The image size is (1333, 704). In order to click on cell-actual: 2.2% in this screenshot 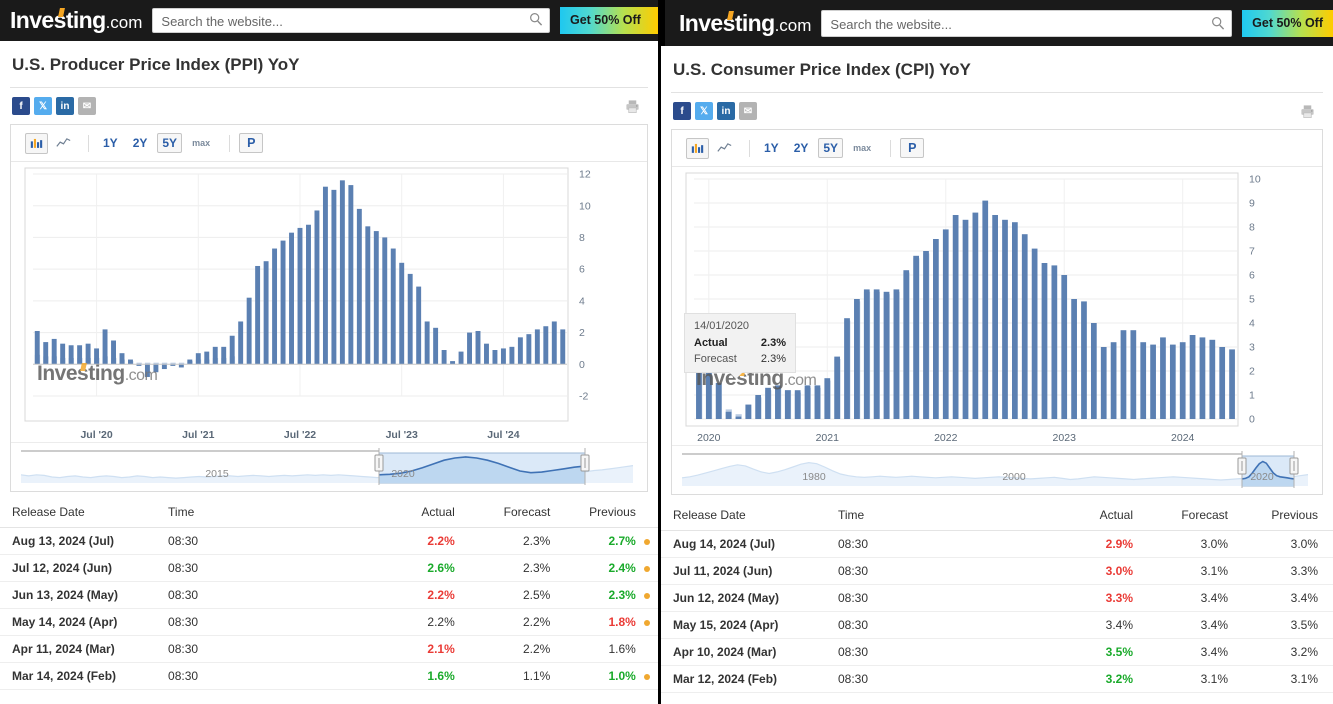, I will do `click(402, 622)`.